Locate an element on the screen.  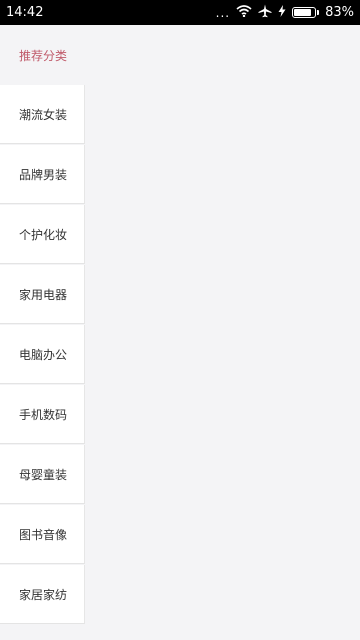
wifi-icon is located at coordinates (244, 12).